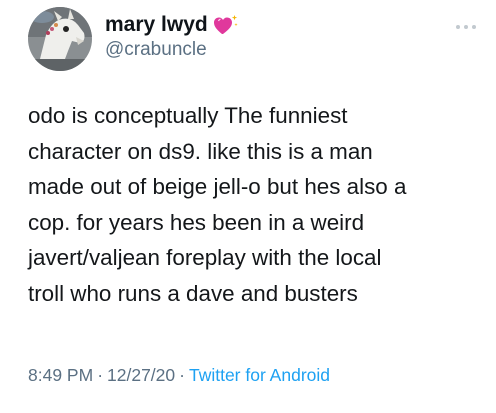 The image size is (496, 413). Describe the element at coordinates (141, 375) in the screenshot. I see `tweet-date: 12/27/20` at that location.